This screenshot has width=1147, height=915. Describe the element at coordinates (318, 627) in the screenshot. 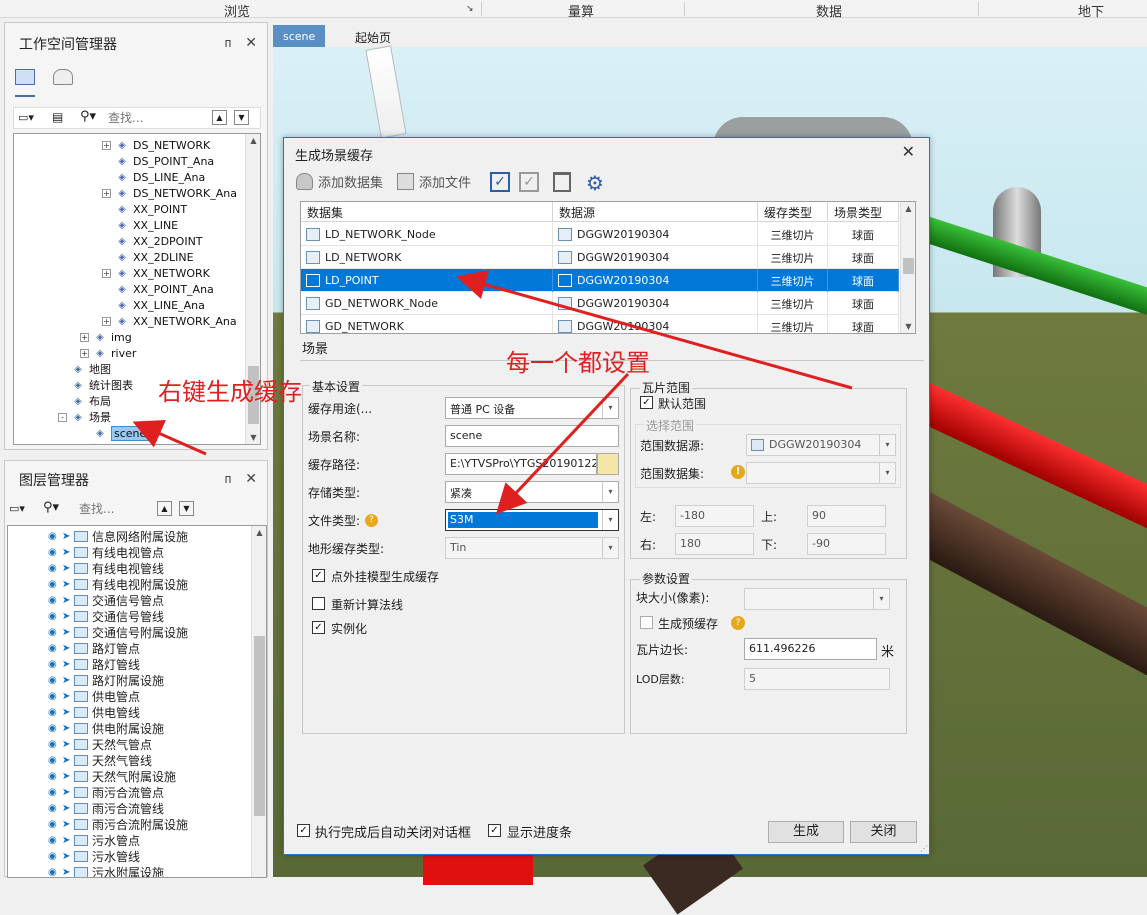

I see `check-instancing: ✓` at that location.